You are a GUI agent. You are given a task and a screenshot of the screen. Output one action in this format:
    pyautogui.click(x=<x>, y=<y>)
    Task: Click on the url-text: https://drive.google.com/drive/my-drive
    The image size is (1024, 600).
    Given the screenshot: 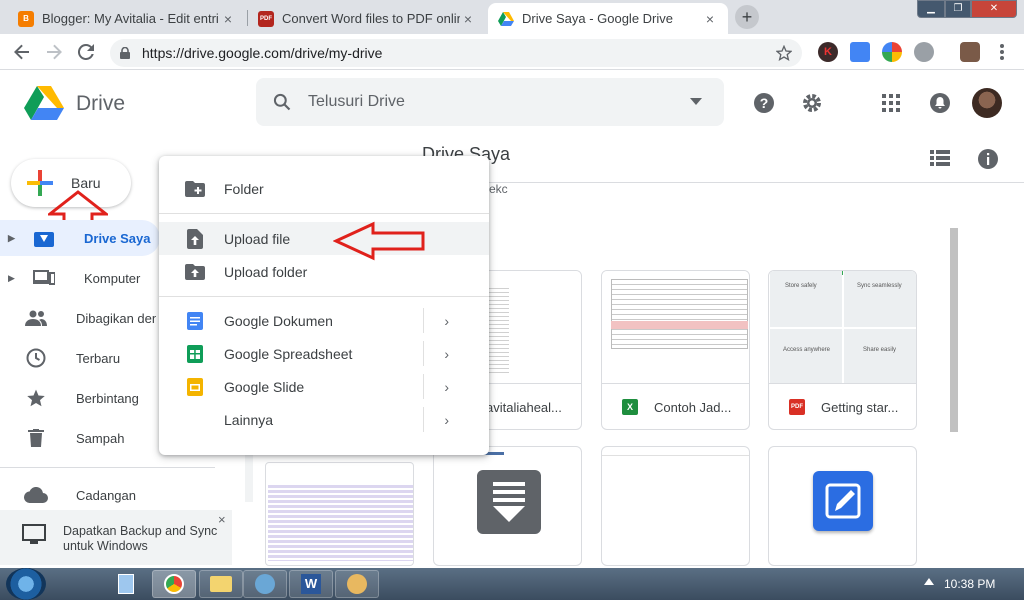 What is the action you would take?
    pyautogui.click(x=262, y=53)
    